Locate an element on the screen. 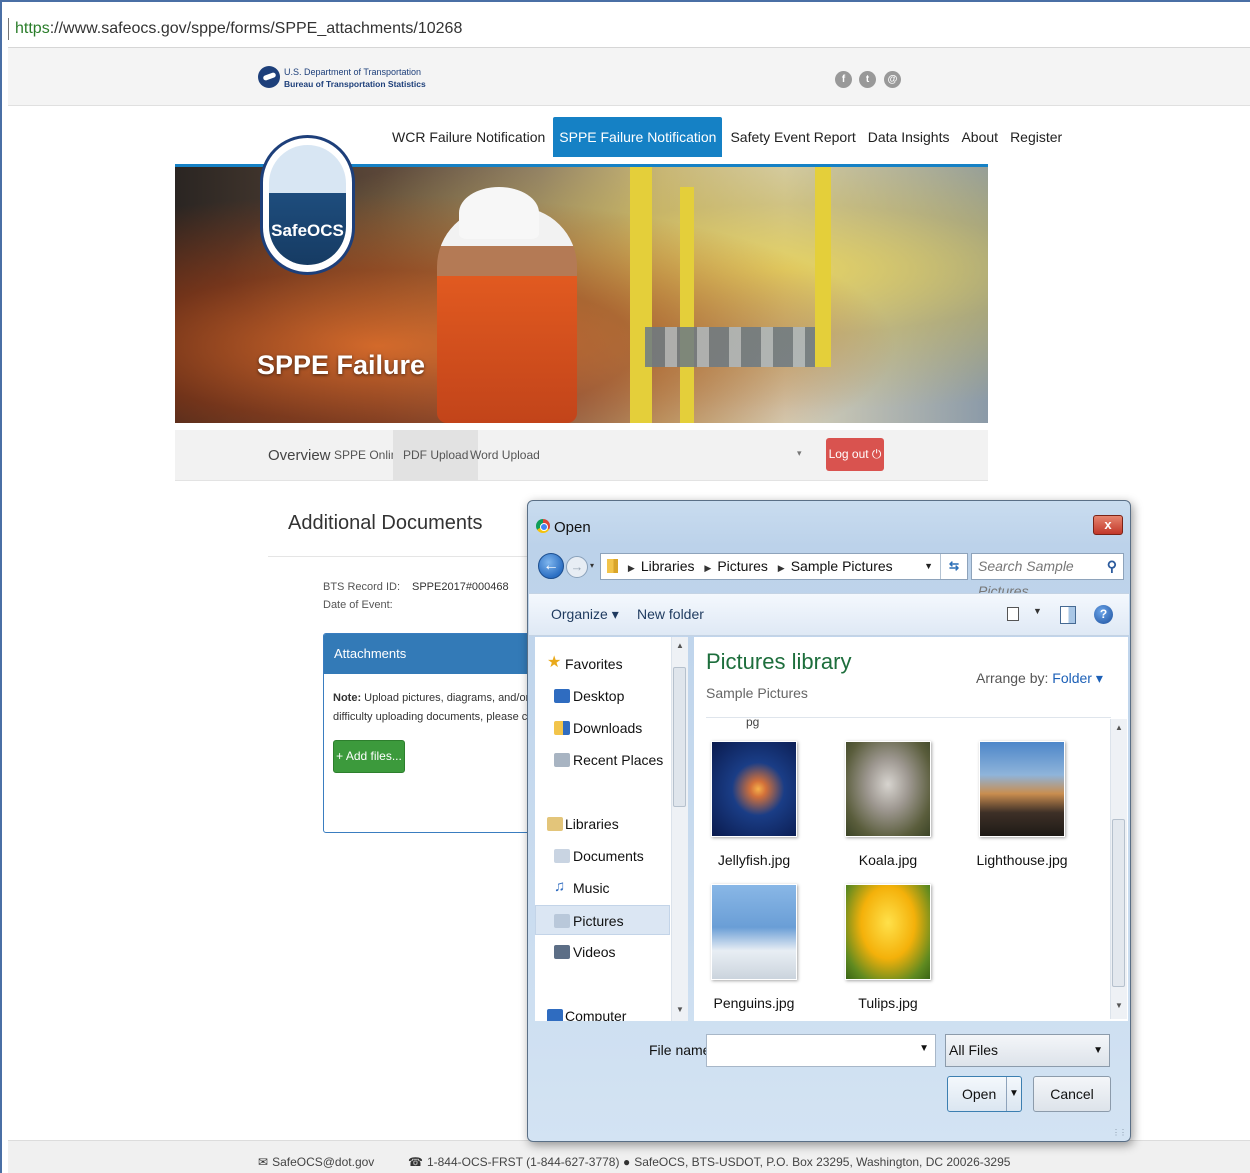 The width and height of the screenshot is (1250, 1173). nav-item-wcr: WCR Failure Notification is located at coordinates (468, 137).